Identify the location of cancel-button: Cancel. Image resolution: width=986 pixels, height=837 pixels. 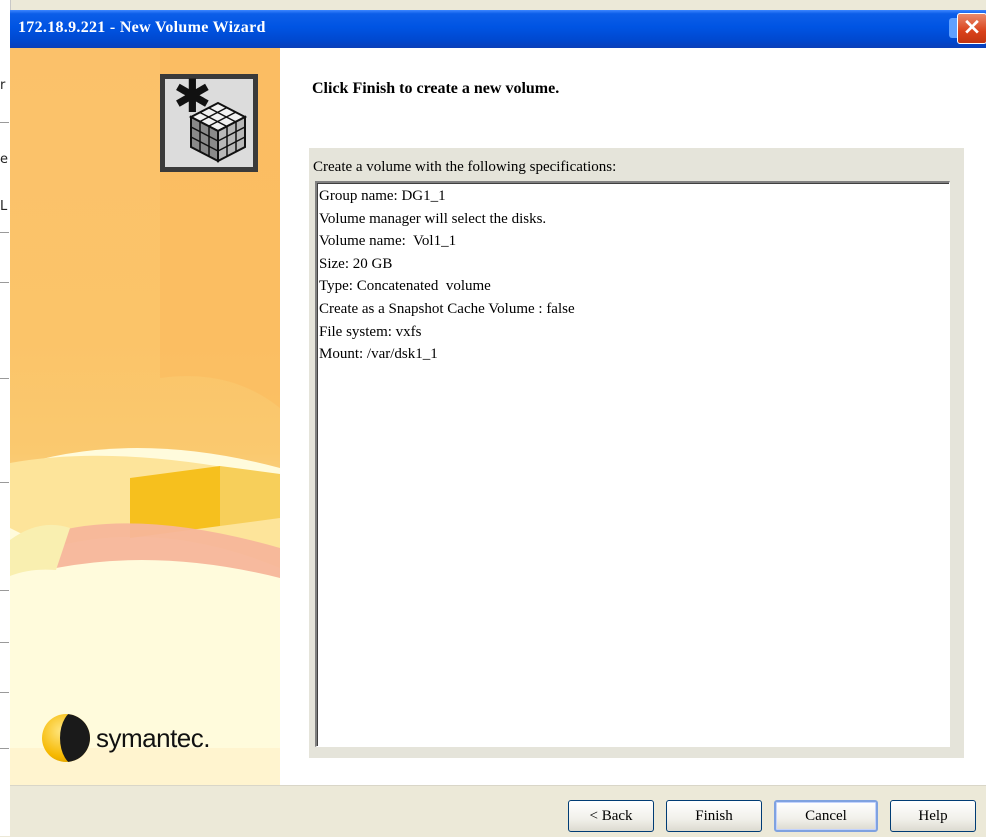
(826, 816).